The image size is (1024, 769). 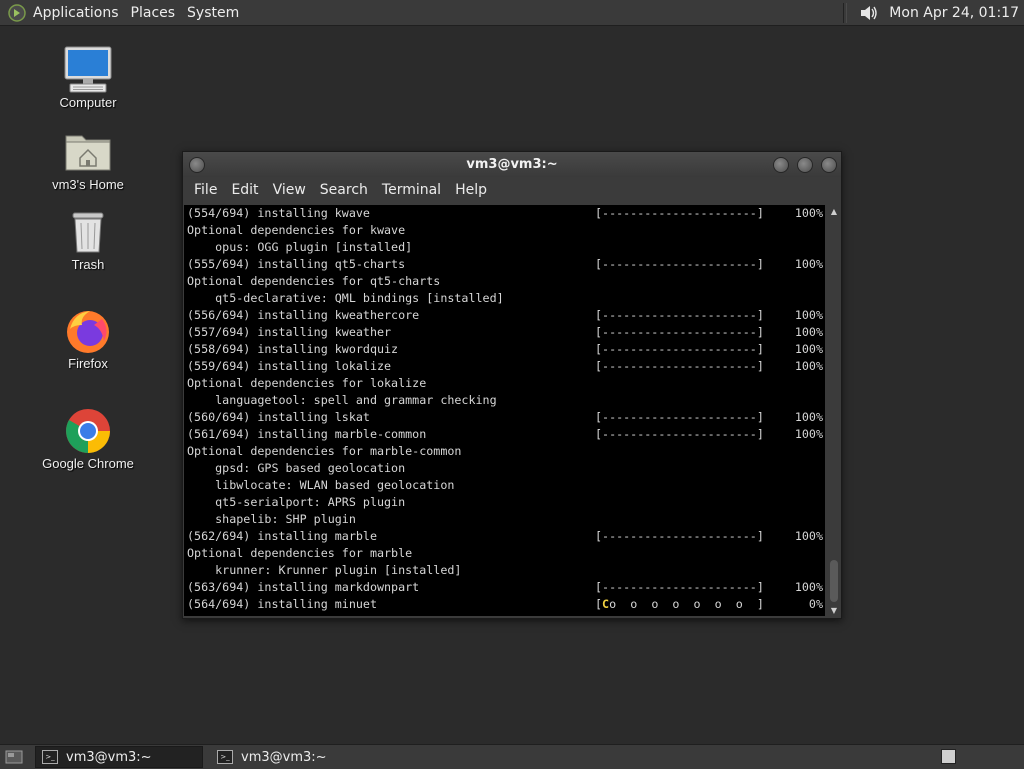 I want to click on volume-icon, so click(x=869, y=13).